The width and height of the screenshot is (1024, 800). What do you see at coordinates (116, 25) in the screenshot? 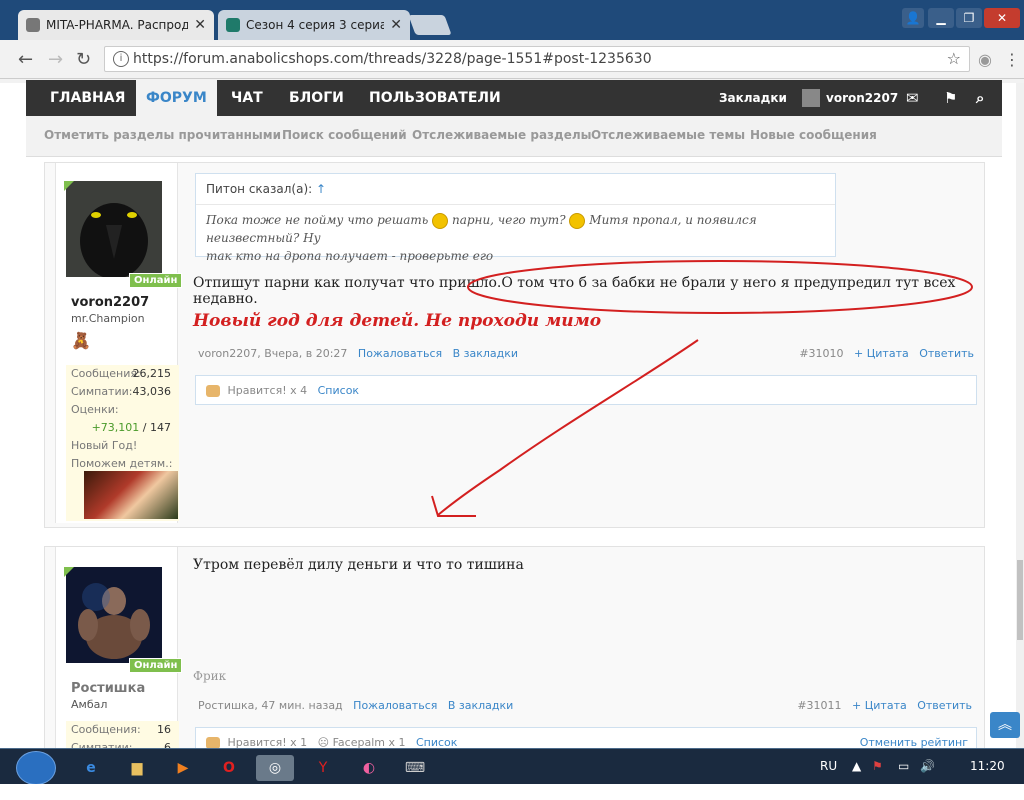
I see `tab-active: MITA-PHARMA. Распрод ✕` at bounding box center [116, 25].